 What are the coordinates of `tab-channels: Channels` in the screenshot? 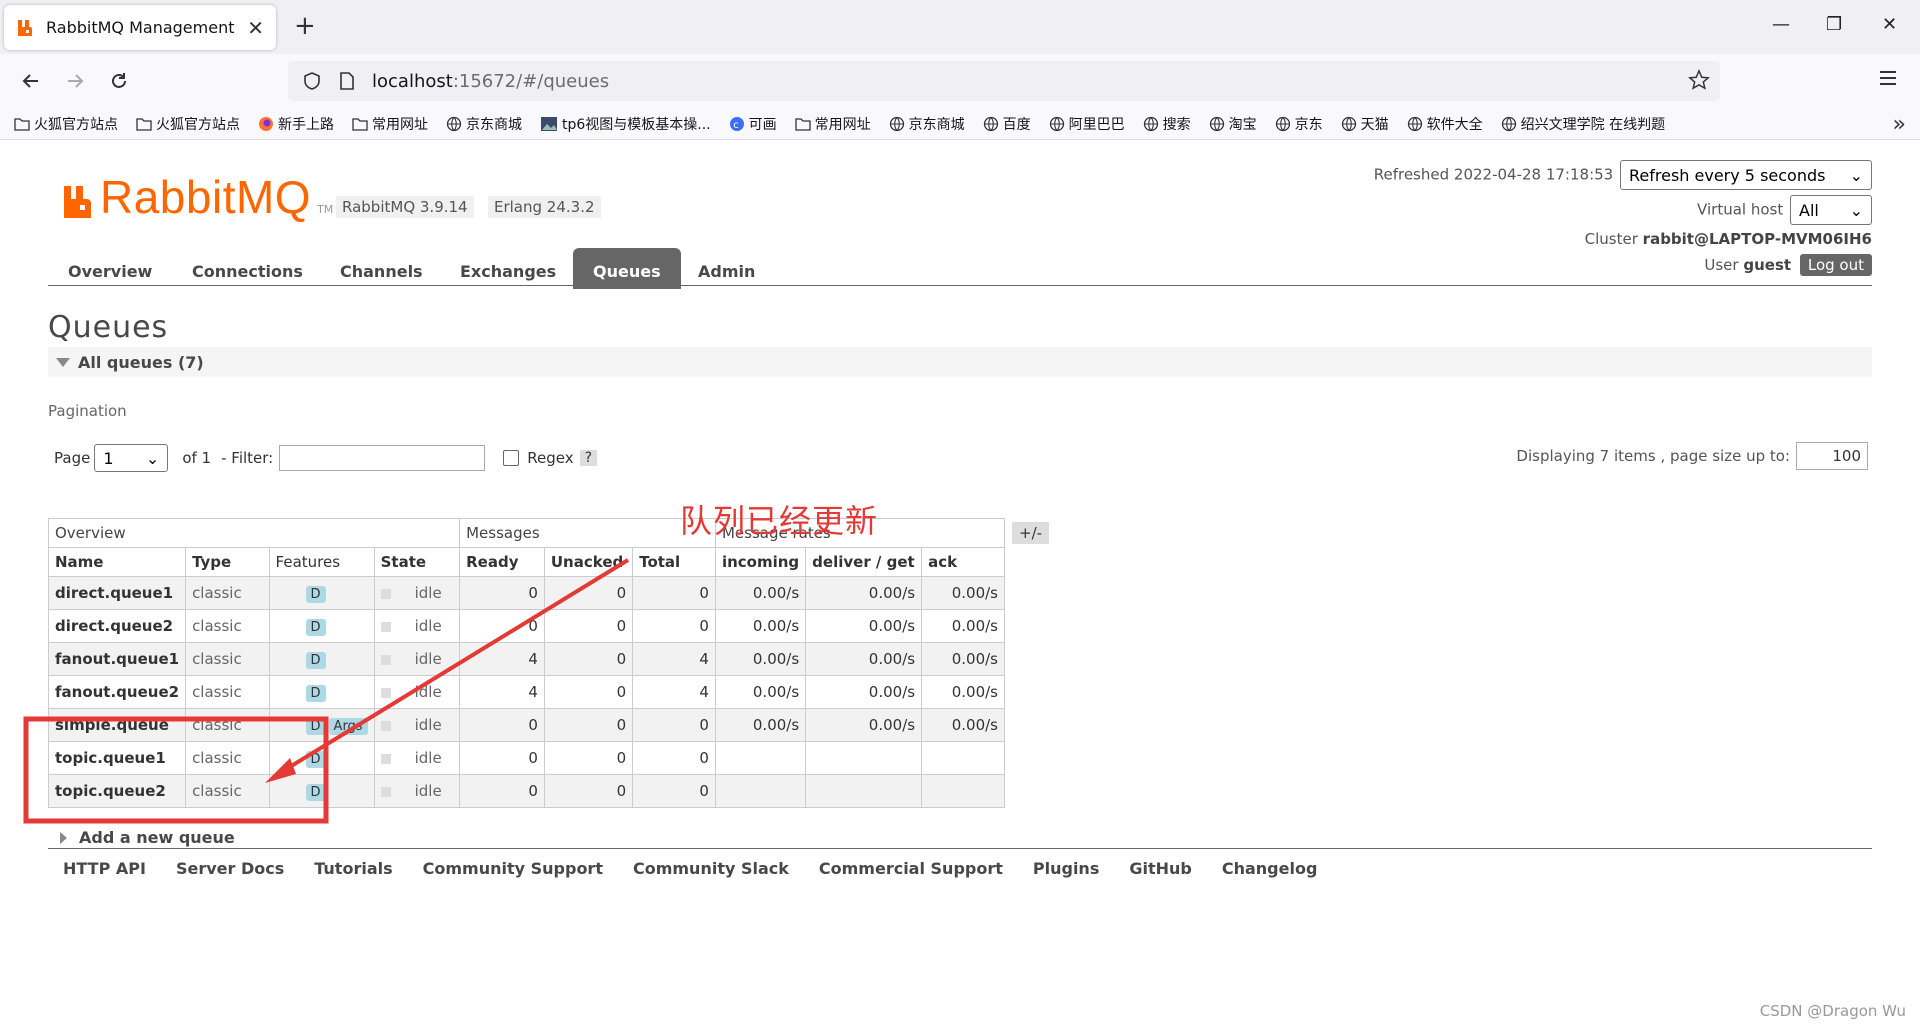 It's located at (381, 271).